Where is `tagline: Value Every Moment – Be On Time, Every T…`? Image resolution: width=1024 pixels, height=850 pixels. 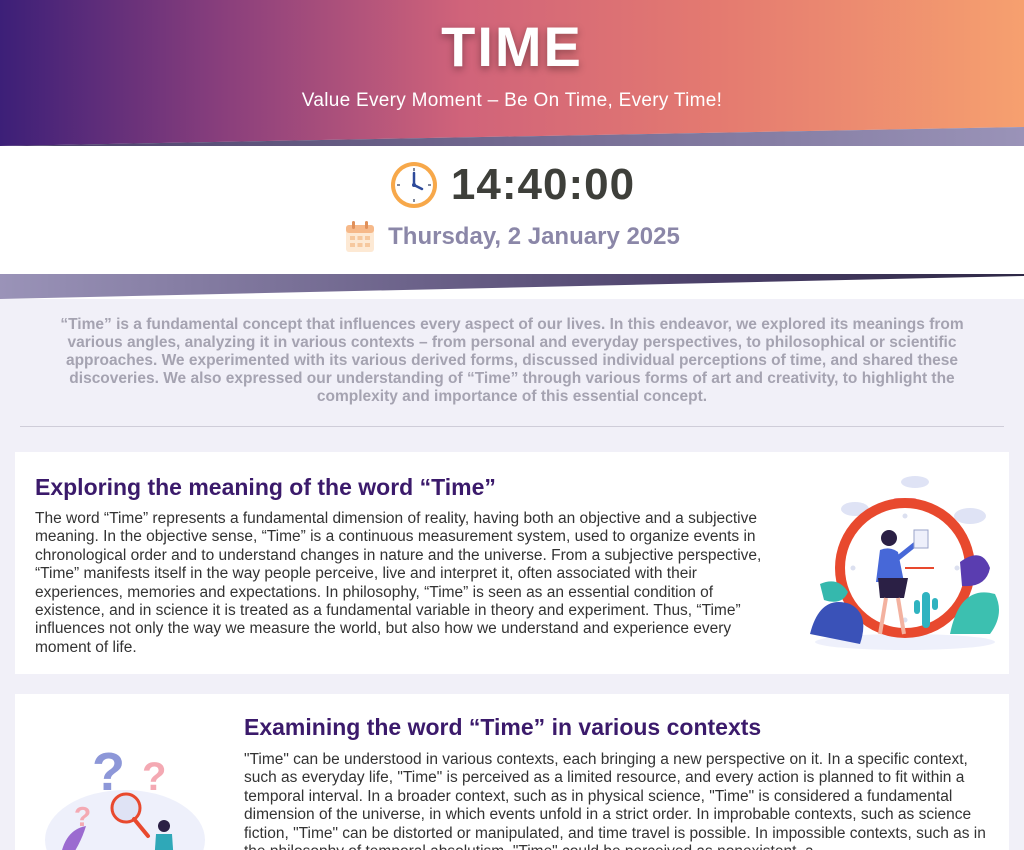 tagline: Value Every Moment – Be On Time, Every T… is located at coordinates (512, 100).